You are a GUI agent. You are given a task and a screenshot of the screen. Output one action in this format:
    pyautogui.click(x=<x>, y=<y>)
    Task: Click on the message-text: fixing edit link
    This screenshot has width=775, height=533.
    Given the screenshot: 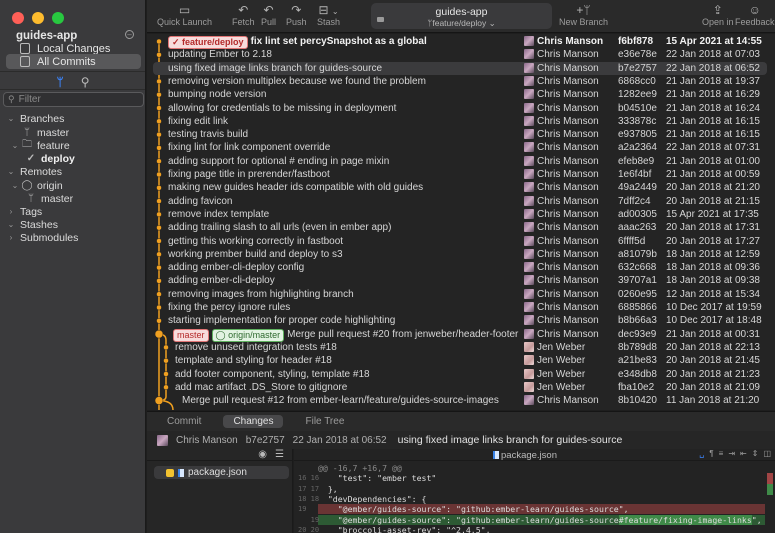 What is the action you would take?
    pyautogui.click(x=198, y=121)
    